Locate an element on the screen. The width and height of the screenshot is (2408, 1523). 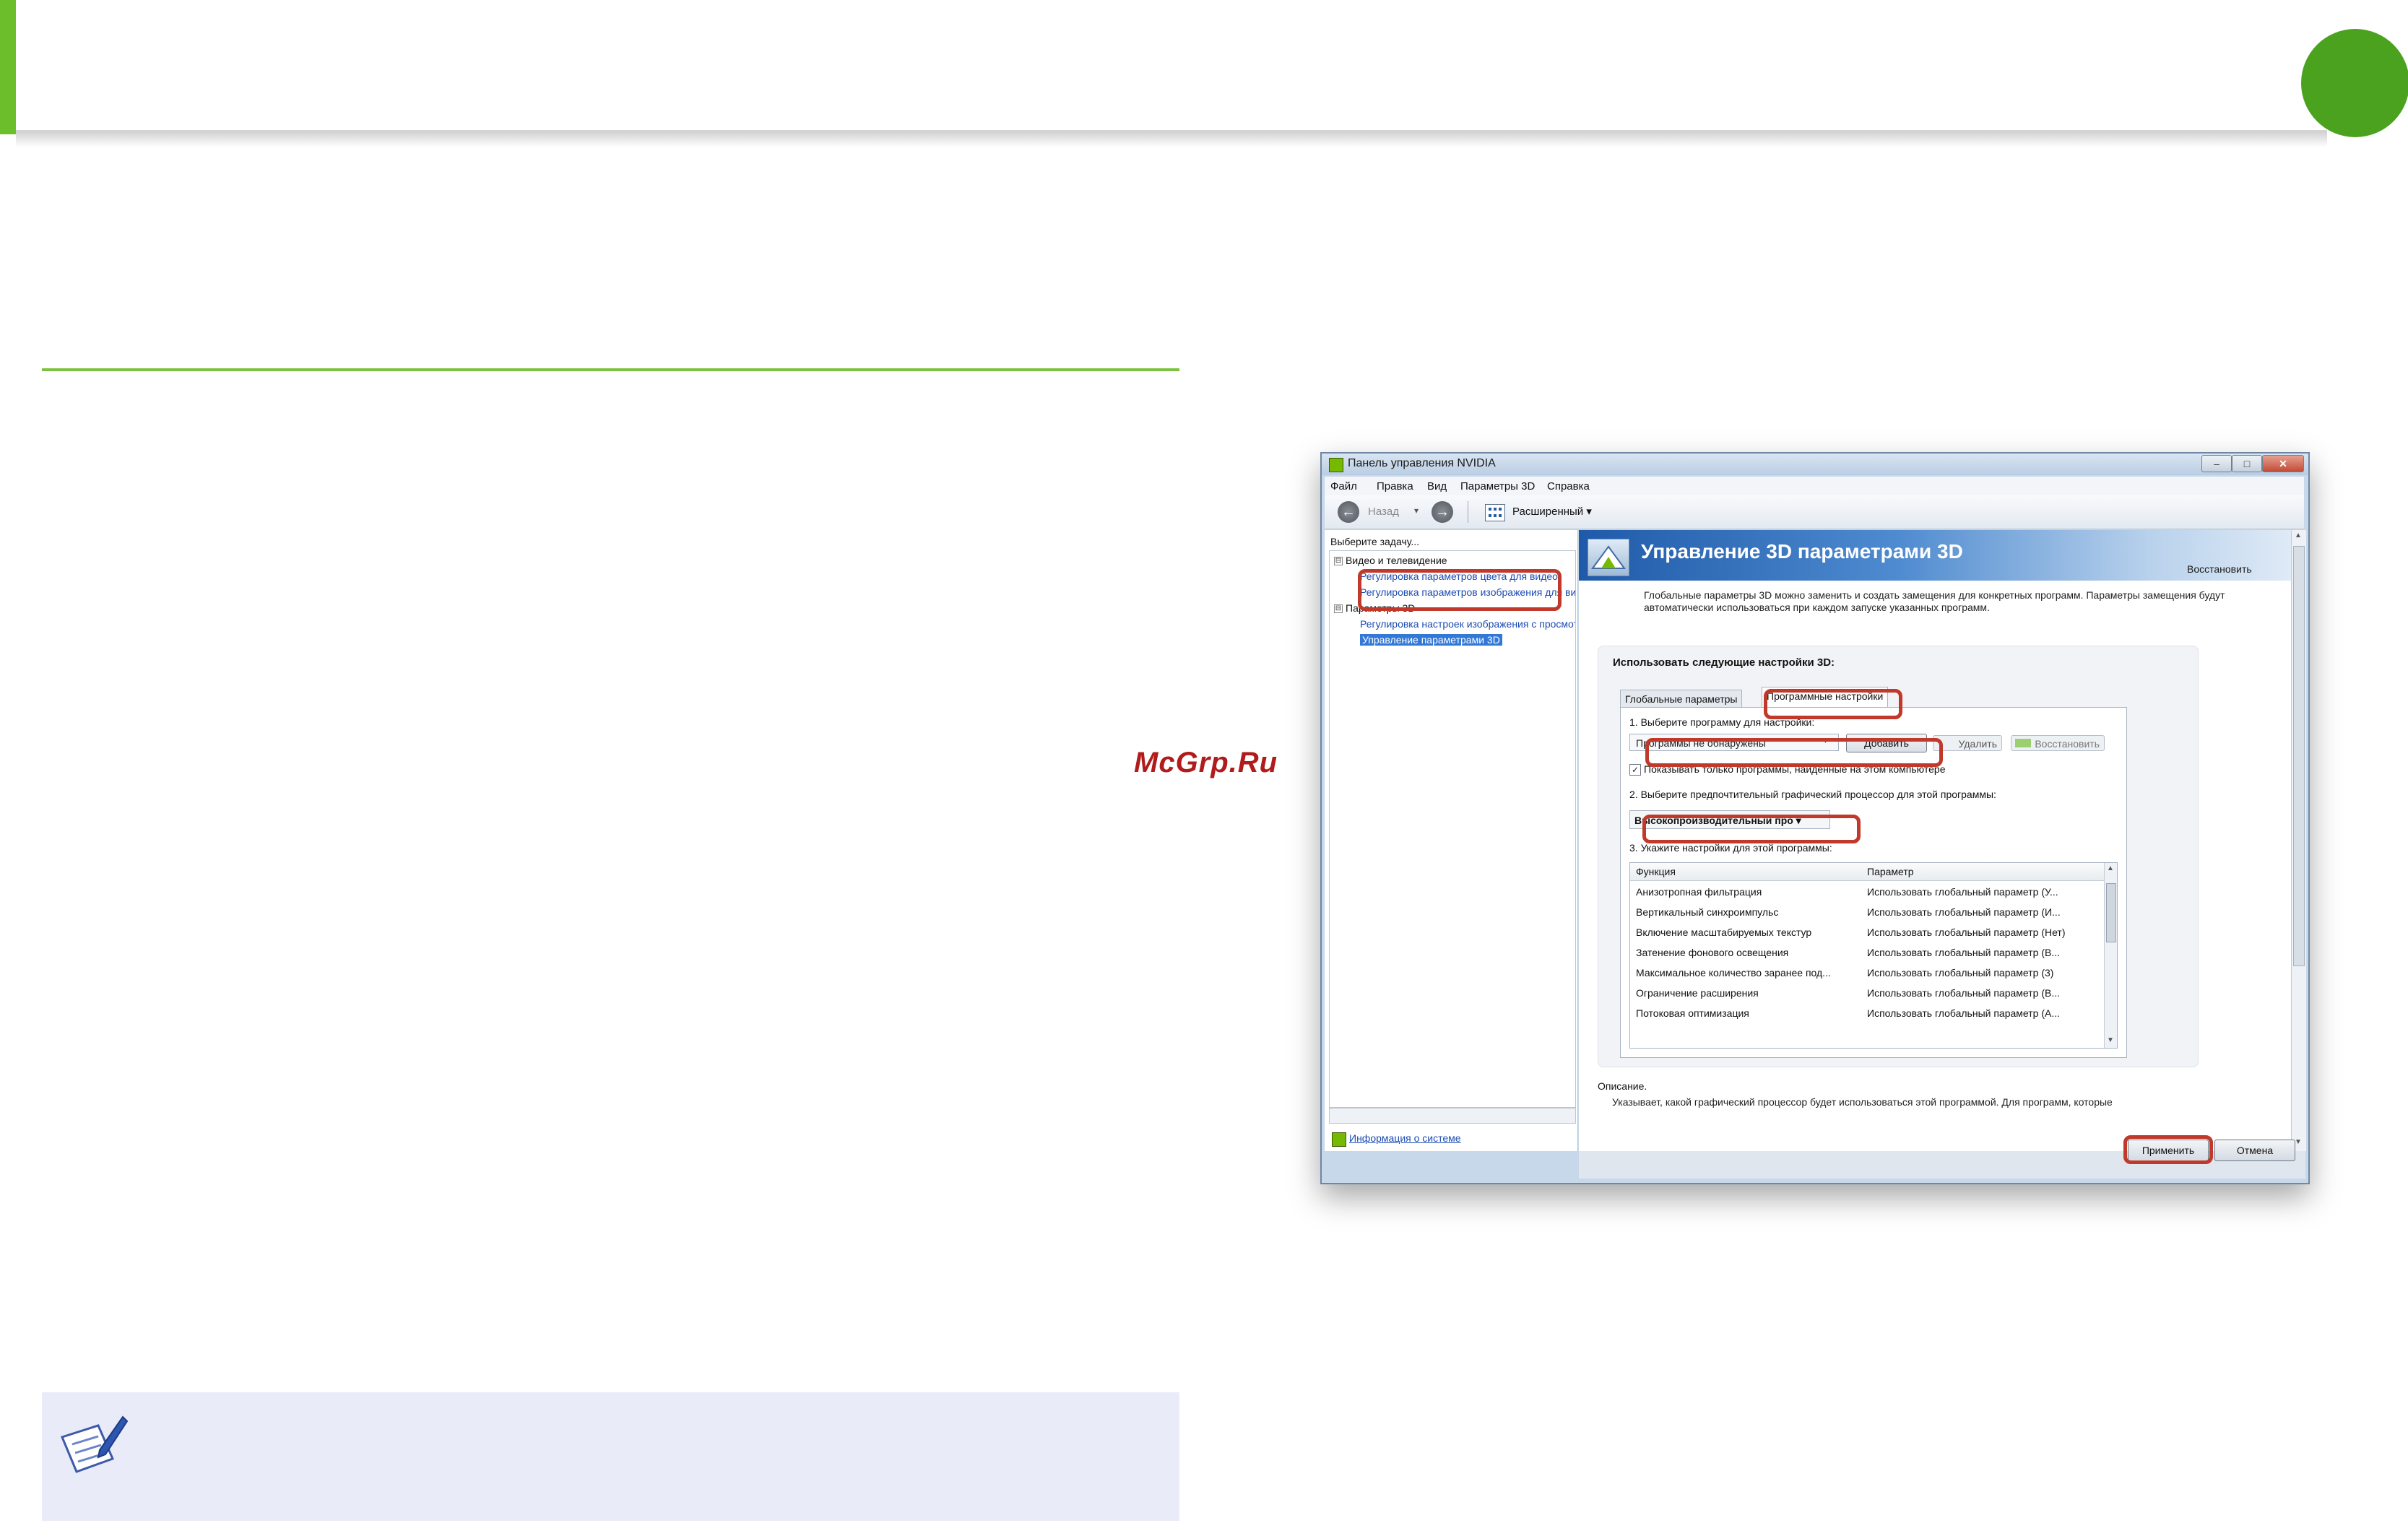
table-row: Потоковая оптимизация is located at coordinates (1692, 1013).